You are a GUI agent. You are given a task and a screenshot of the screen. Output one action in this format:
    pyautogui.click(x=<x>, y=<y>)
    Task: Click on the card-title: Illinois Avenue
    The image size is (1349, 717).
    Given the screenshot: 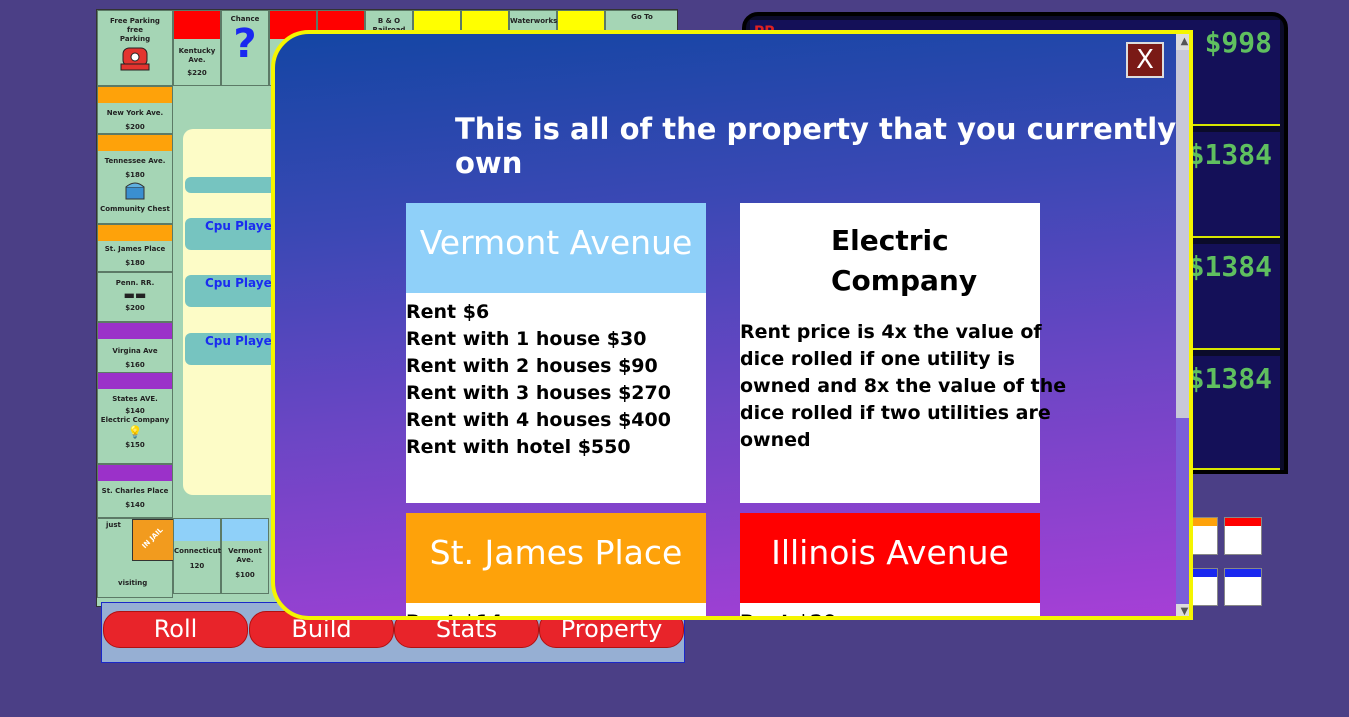 What is the action you would take?
    pyautogui.click(x=890, y=558)
    